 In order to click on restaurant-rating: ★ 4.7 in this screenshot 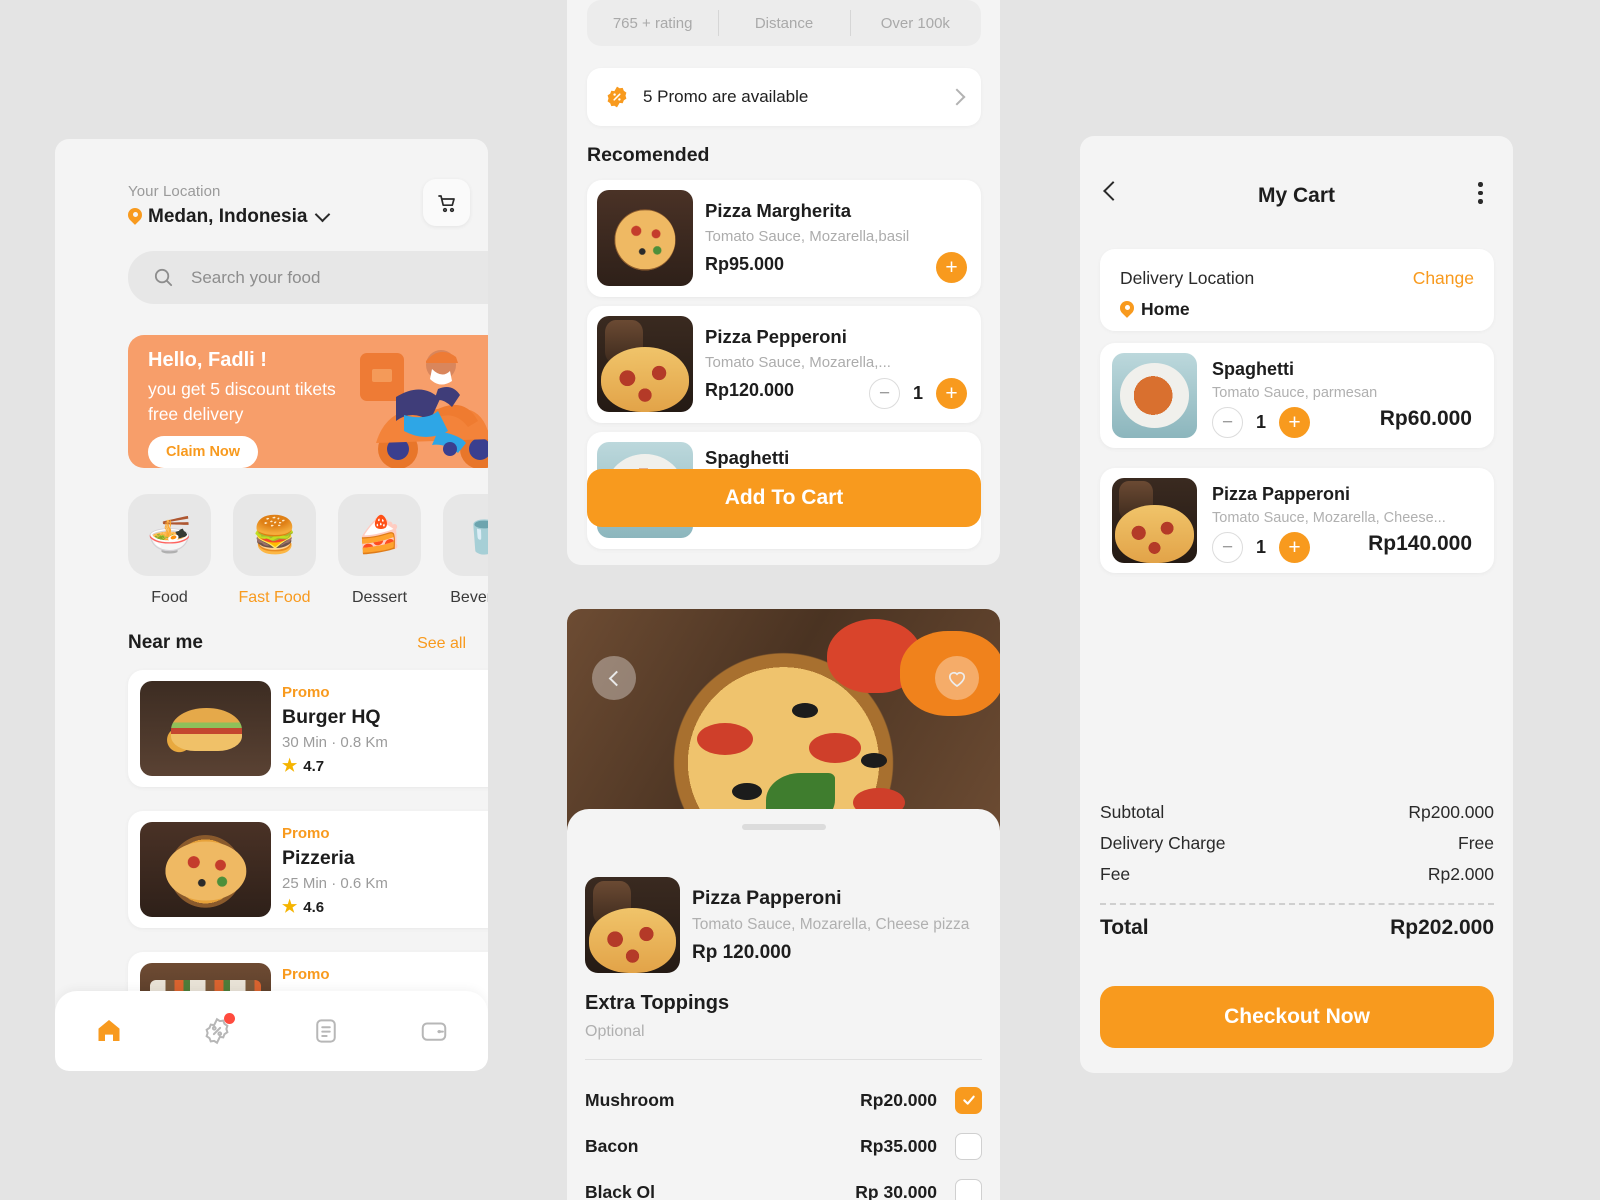, I will do `click(303, 766)`.